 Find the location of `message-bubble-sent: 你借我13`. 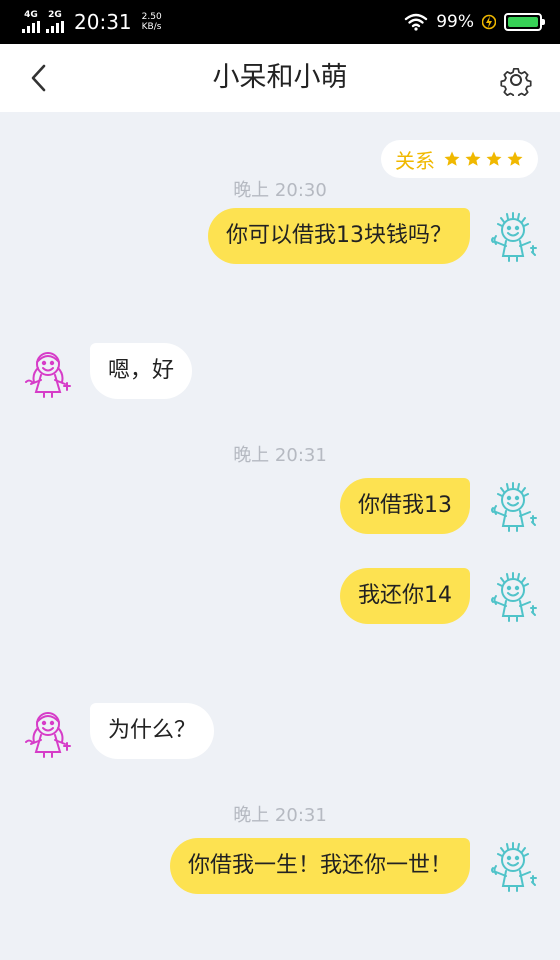

message-bubble-sent: 你借我13 is located at coordinates (405, 506).